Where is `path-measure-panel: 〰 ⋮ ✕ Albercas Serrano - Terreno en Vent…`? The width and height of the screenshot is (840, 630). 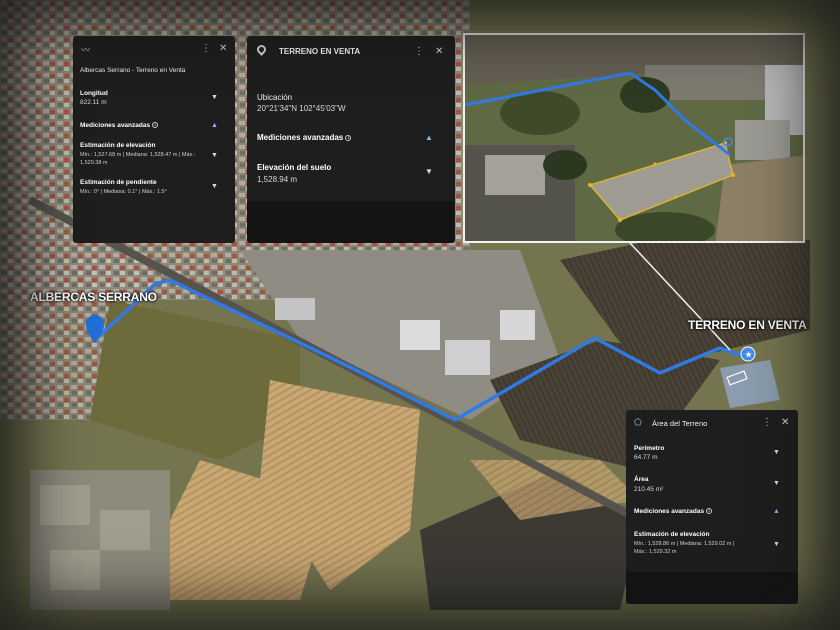
path-measure-panel: 〰 ⋮ ✕ Albercas Serrano - Terreno en Vent… is located at coordinates (154, 139).